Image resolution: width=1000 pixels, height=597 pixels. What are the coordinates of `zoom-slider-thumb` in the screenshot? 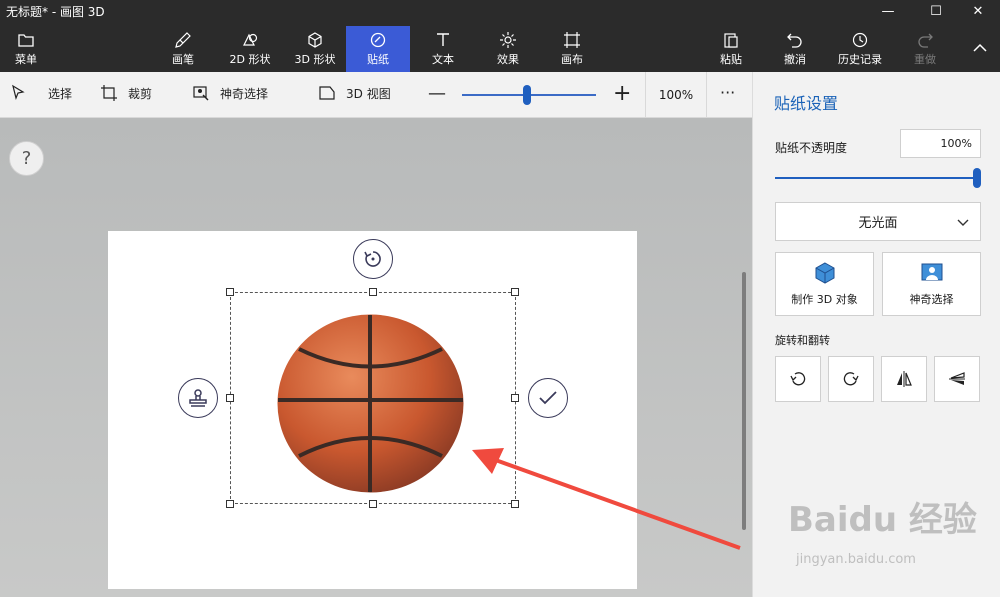 It's located at (527, 95).